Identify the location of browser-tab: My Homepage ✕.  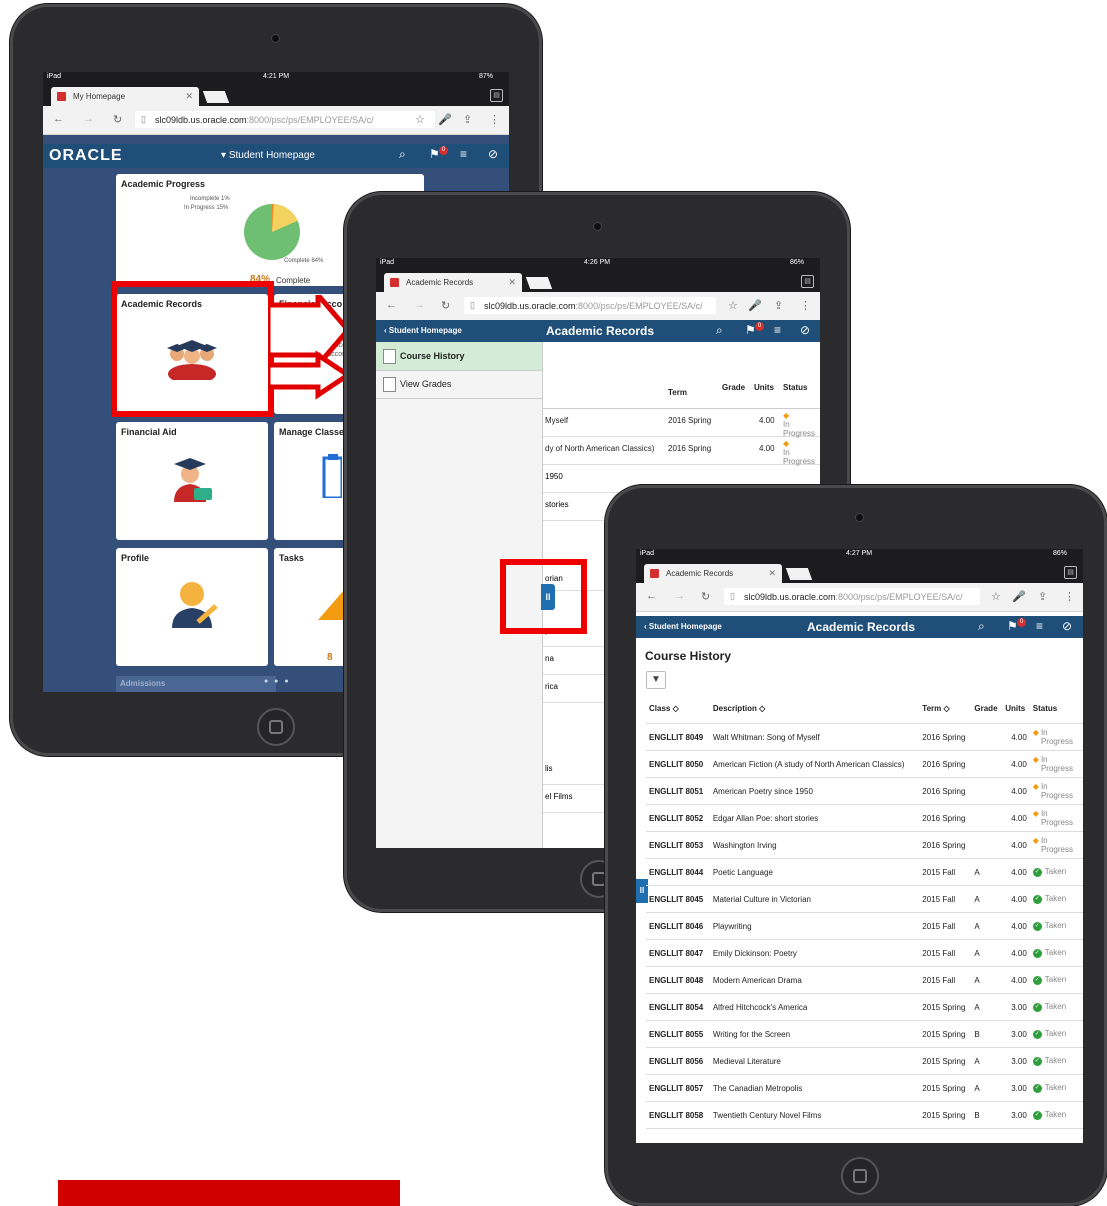
(125, 96).